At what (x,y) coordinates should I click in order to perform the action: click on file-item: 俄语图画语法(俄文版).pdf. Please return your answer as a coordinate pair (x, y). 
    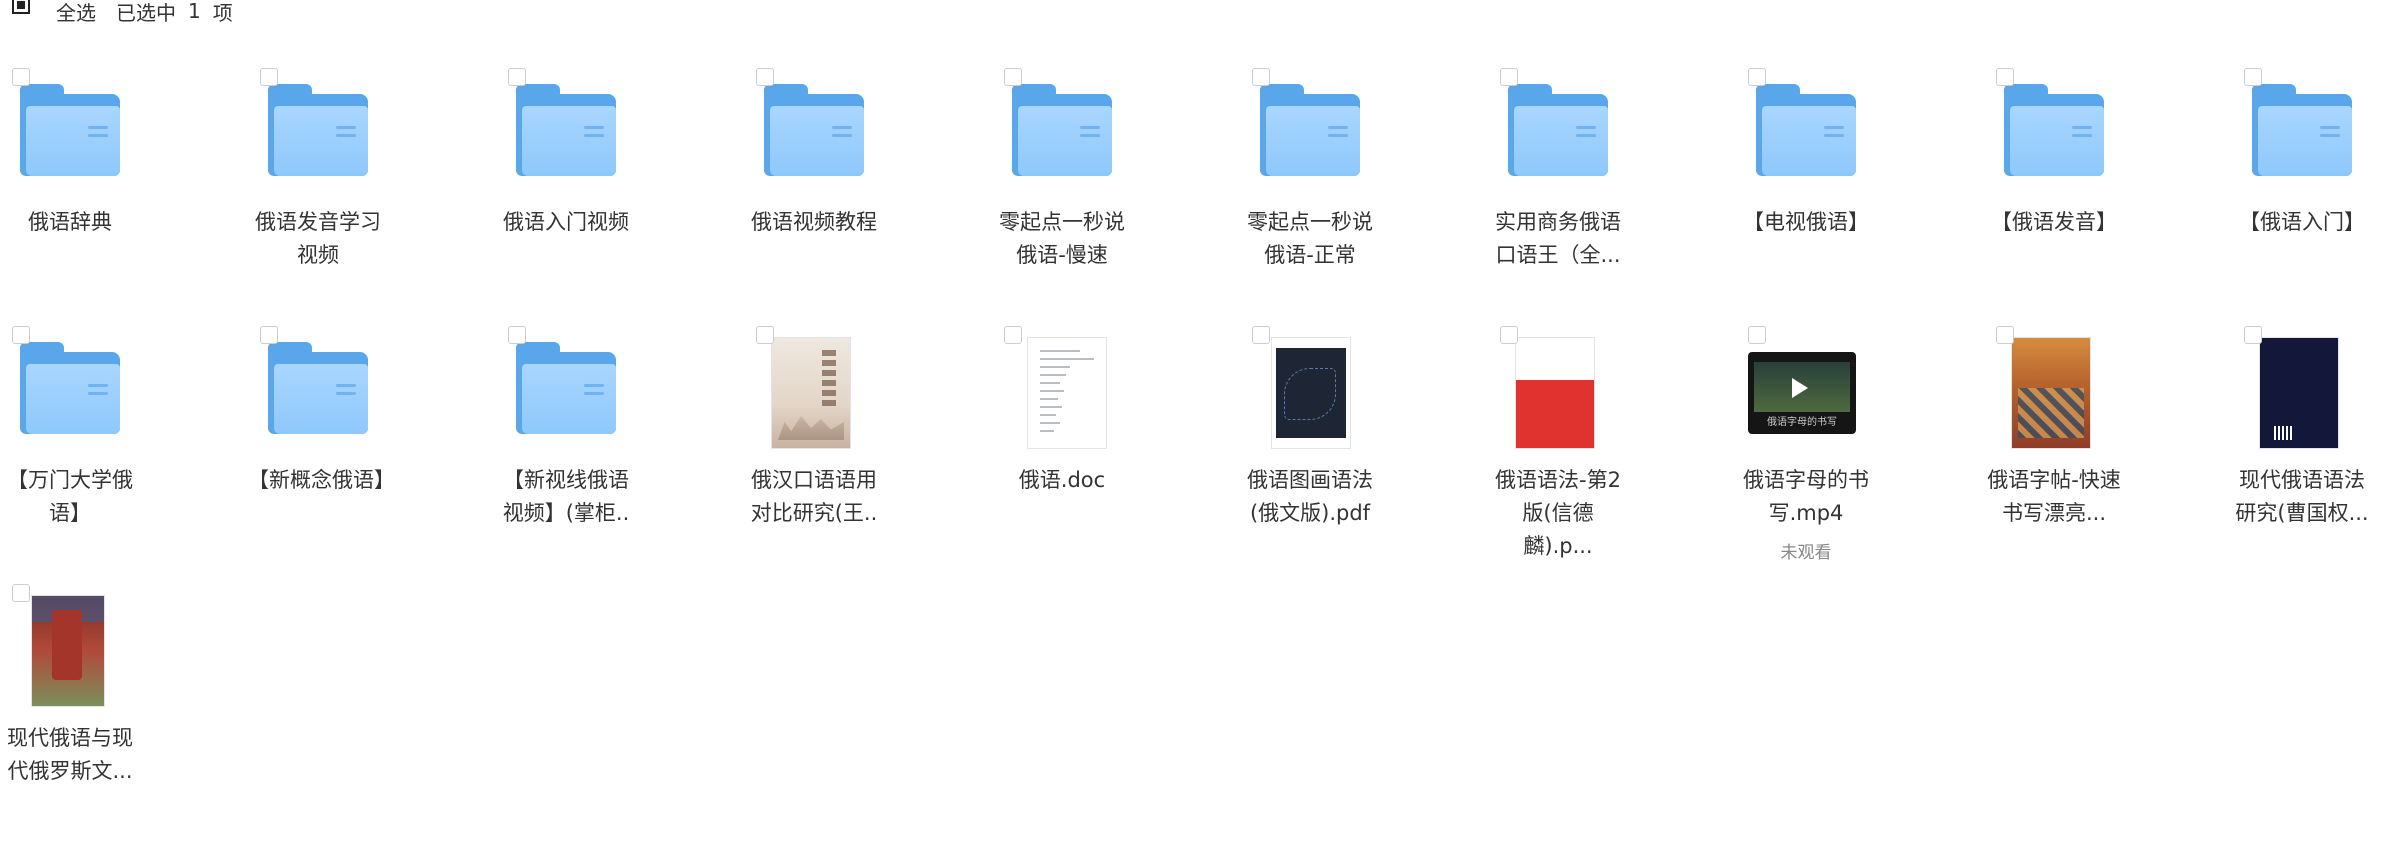
    Looking at the image, I should click on (1340, 442).